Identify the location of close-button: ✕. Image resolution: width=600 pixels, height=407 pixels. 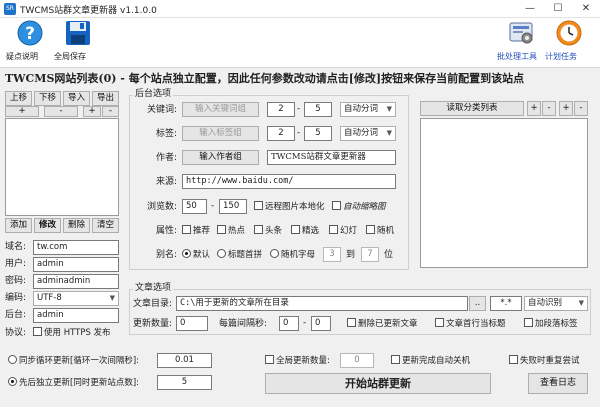
(586, 9).